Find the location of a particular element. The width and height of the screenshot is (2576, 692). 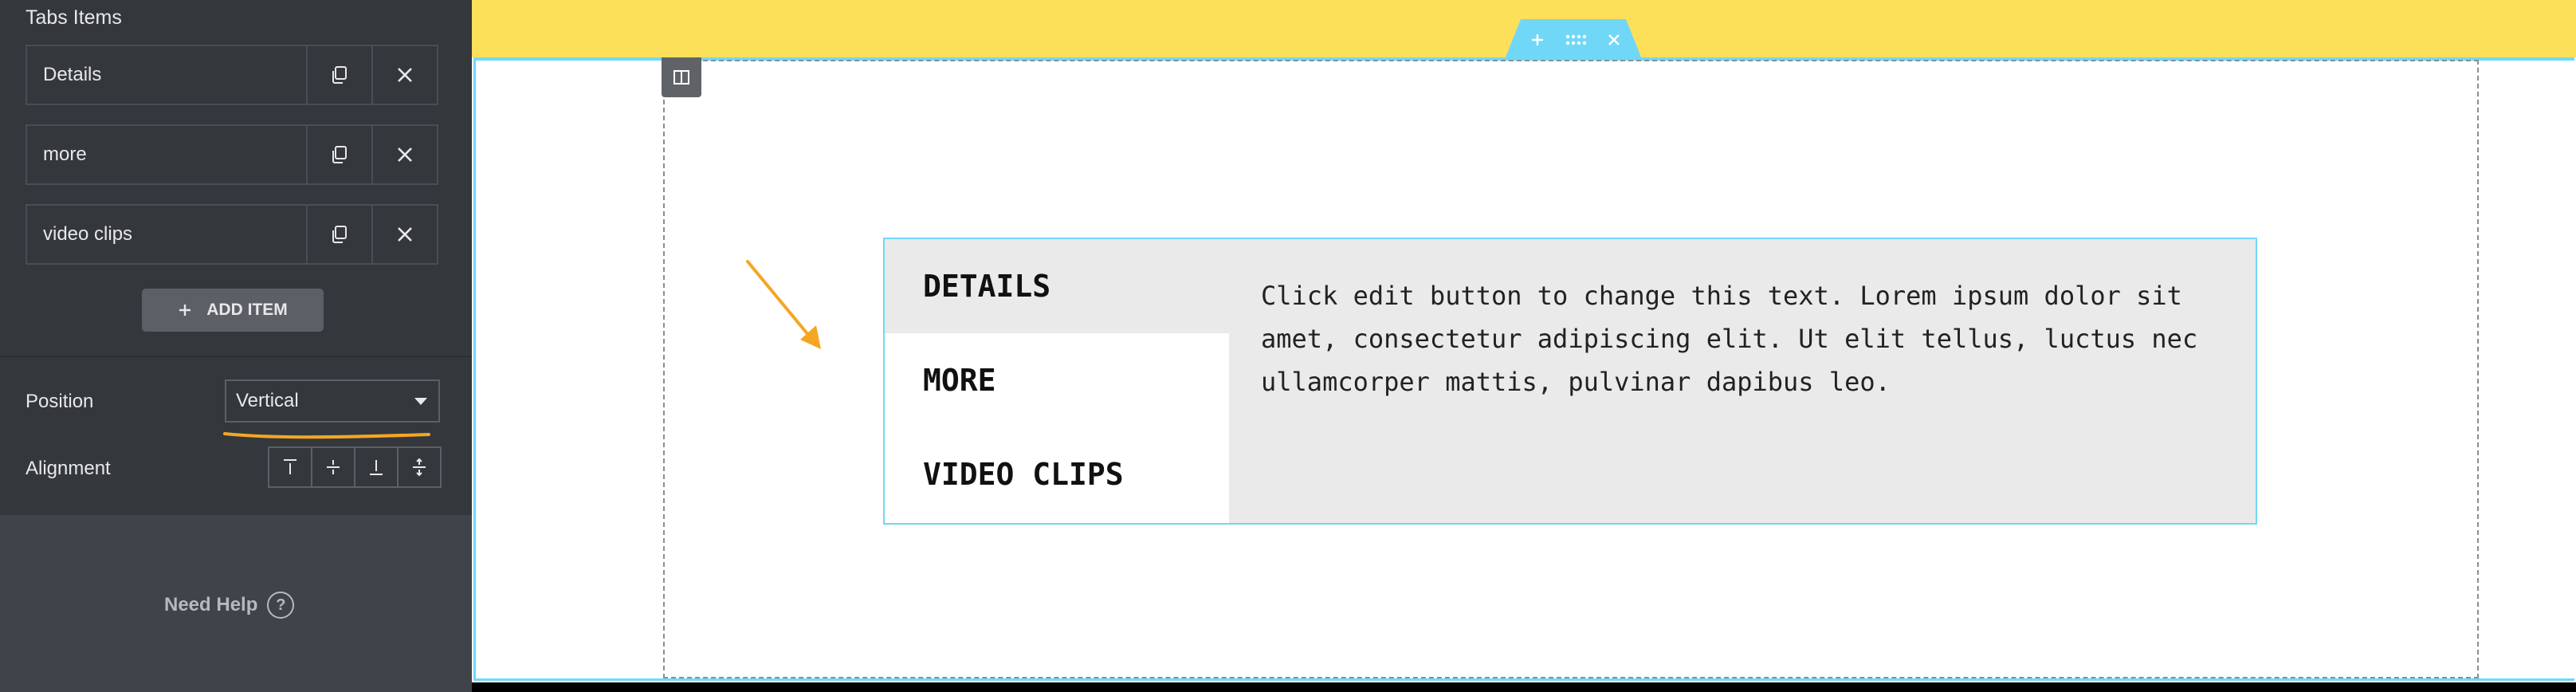

align-stretch-button is located at coordinates (419, 467).